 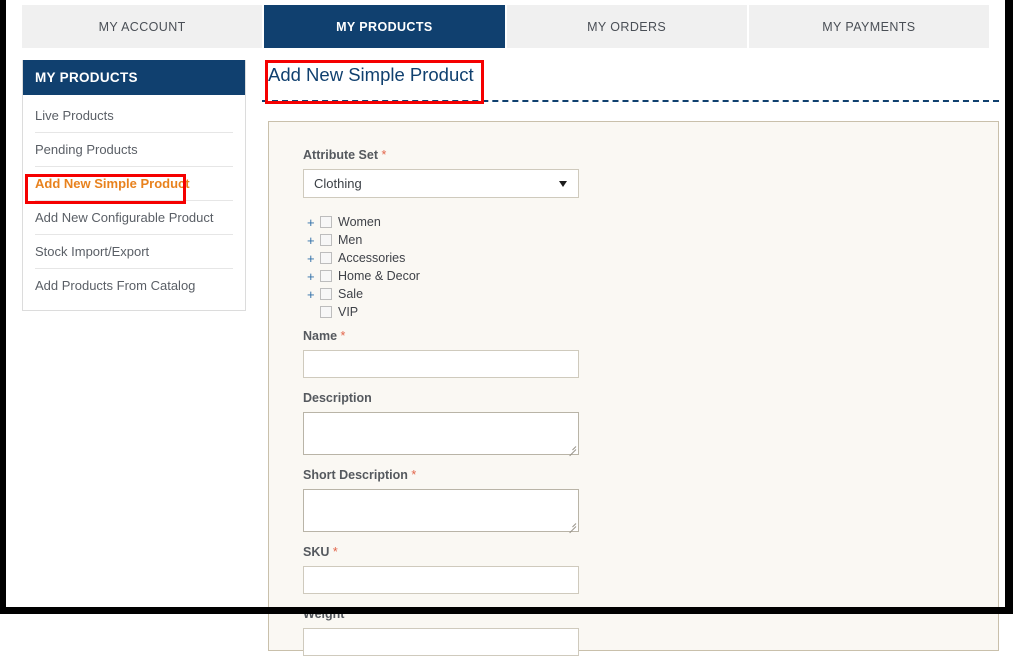 I want to click on tab-my-payments: MY PAYMENTS, so click(x=868, y=26).